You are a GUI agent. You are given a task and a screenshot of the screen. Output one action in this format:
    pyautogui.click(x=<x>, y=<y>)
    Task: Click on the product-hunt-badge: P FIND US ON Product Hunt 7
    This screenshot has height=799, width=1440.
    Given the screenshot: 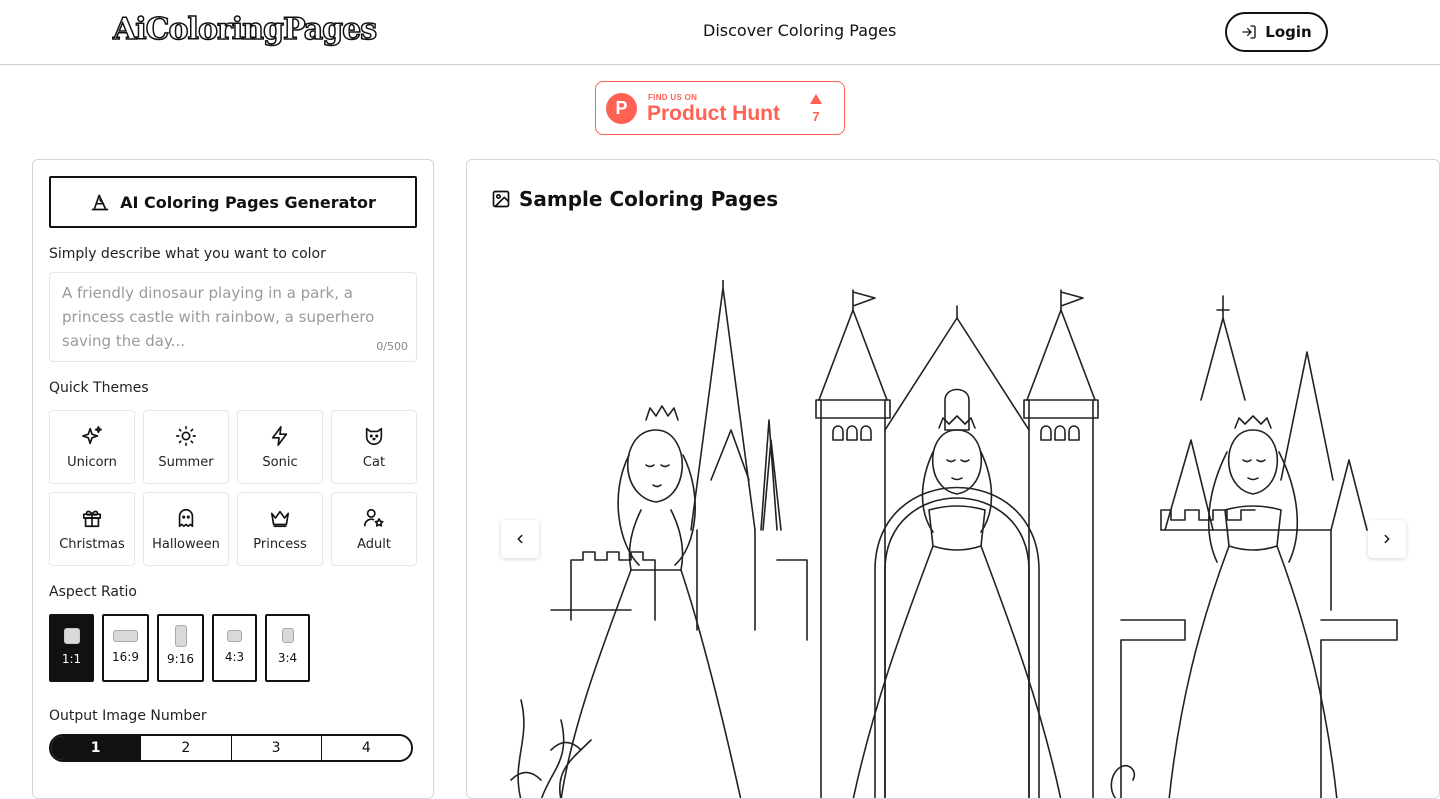 What is the action you would take?
    pyautogui.click(x=720, y=108)
    